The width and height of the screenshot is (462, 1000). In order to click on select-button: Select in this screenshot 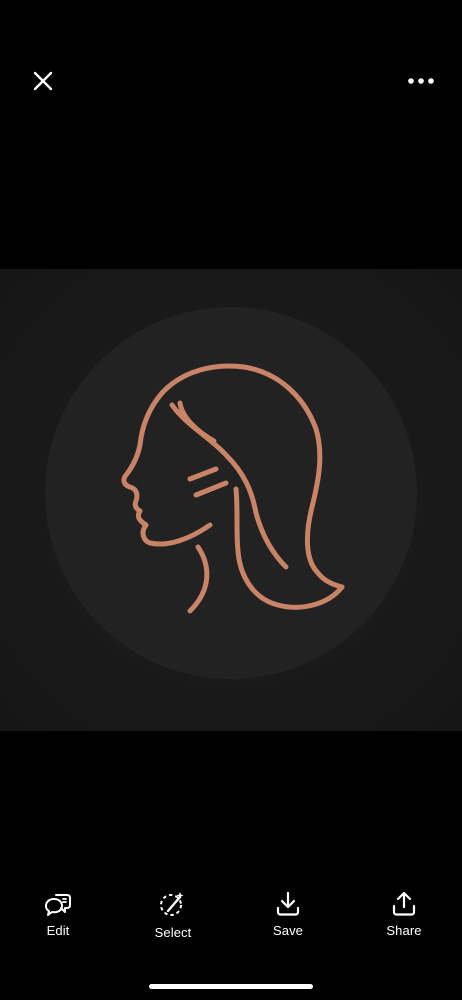, I will do `click(173, 914)`.